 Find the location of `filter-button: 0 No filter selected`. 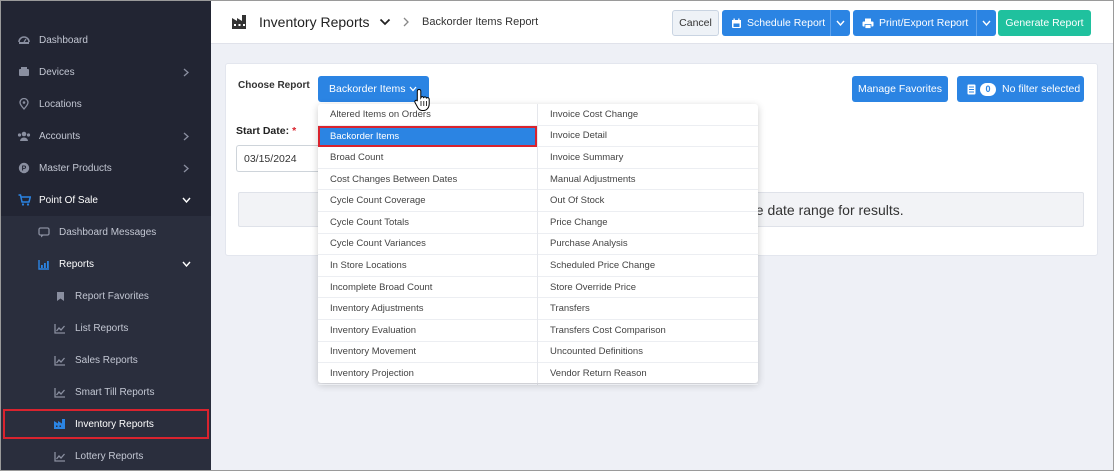

filter-button: 0 No filter selected is located at coordinates (1020, 89).